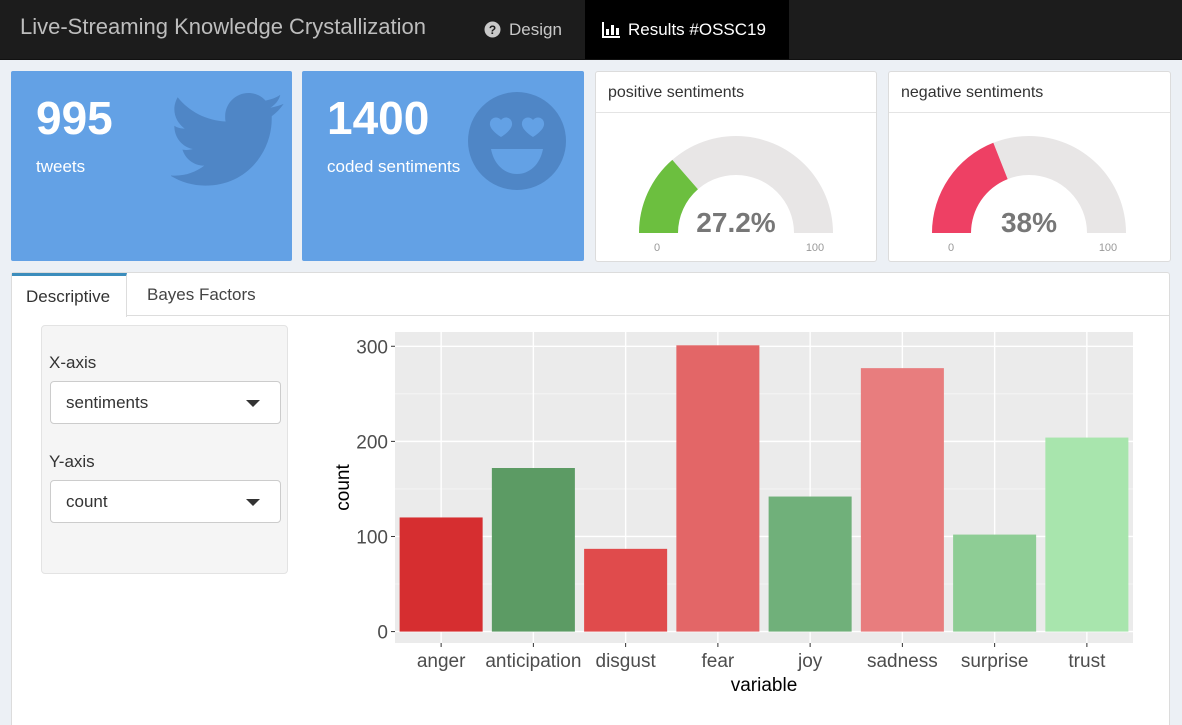  I want to click on bar-sadness, so click(902, 500).